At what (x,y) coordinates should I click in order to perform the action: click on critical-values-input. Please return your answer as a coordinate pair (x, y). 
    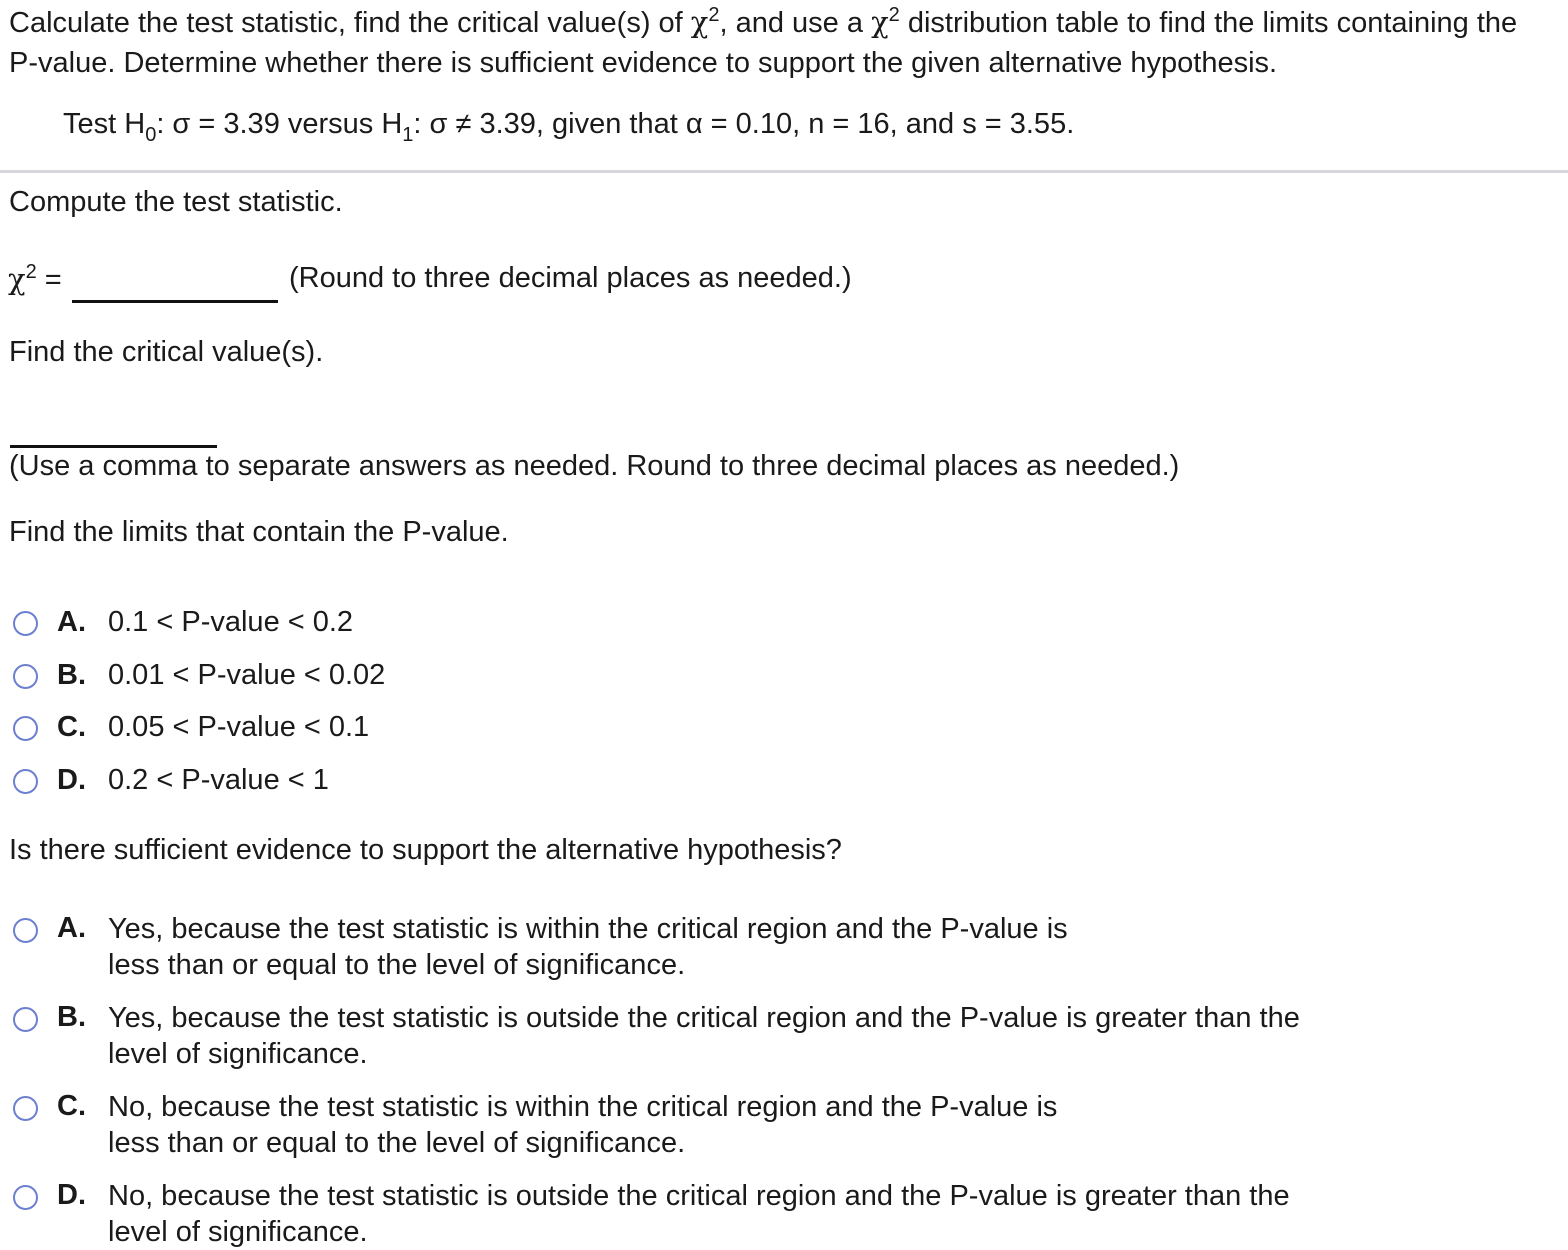
    Looking at the image, I should click on (113, 446).